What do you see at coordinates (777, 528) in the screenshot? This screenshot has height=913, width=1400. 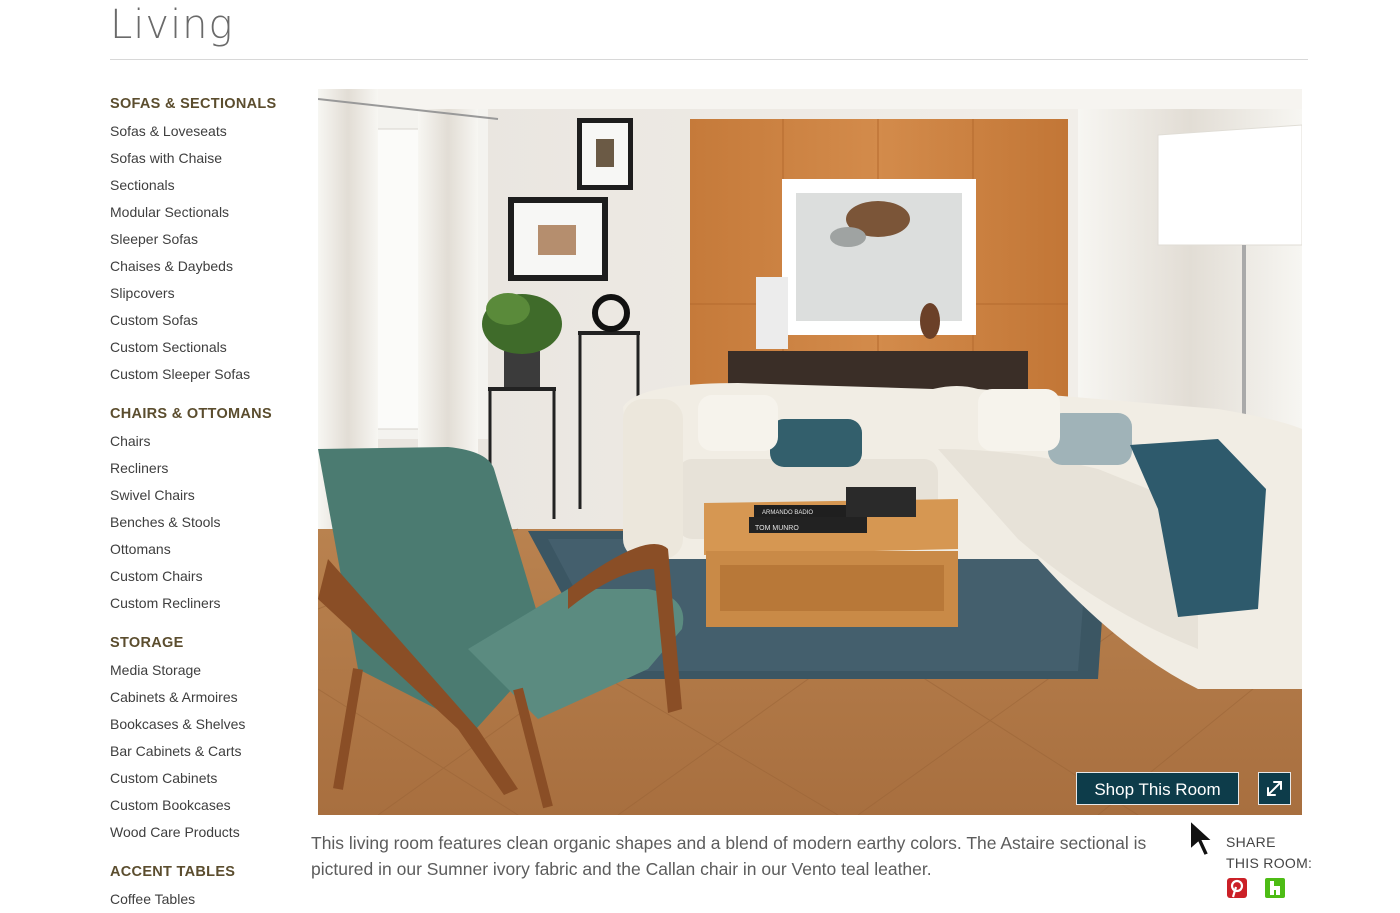 I see `book-spine-bottom: TOM MUNRO` at bounding box center [777, 528].